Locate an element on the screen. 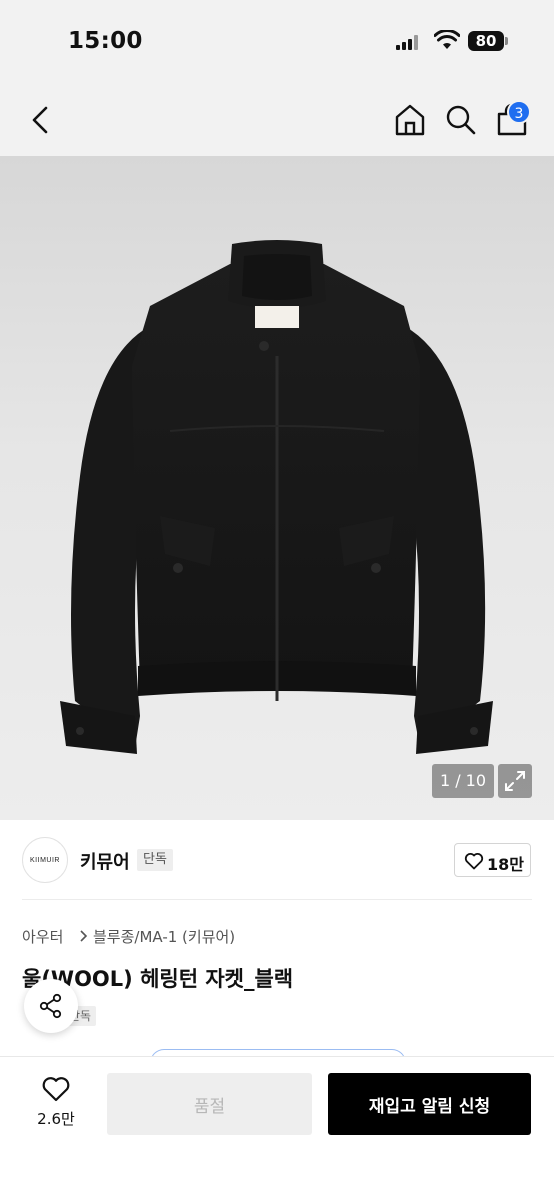 Image resolution: width=554 pixels, height=1200 pixels. cart-count-badge: 3 is located at coordinates (519, 112).